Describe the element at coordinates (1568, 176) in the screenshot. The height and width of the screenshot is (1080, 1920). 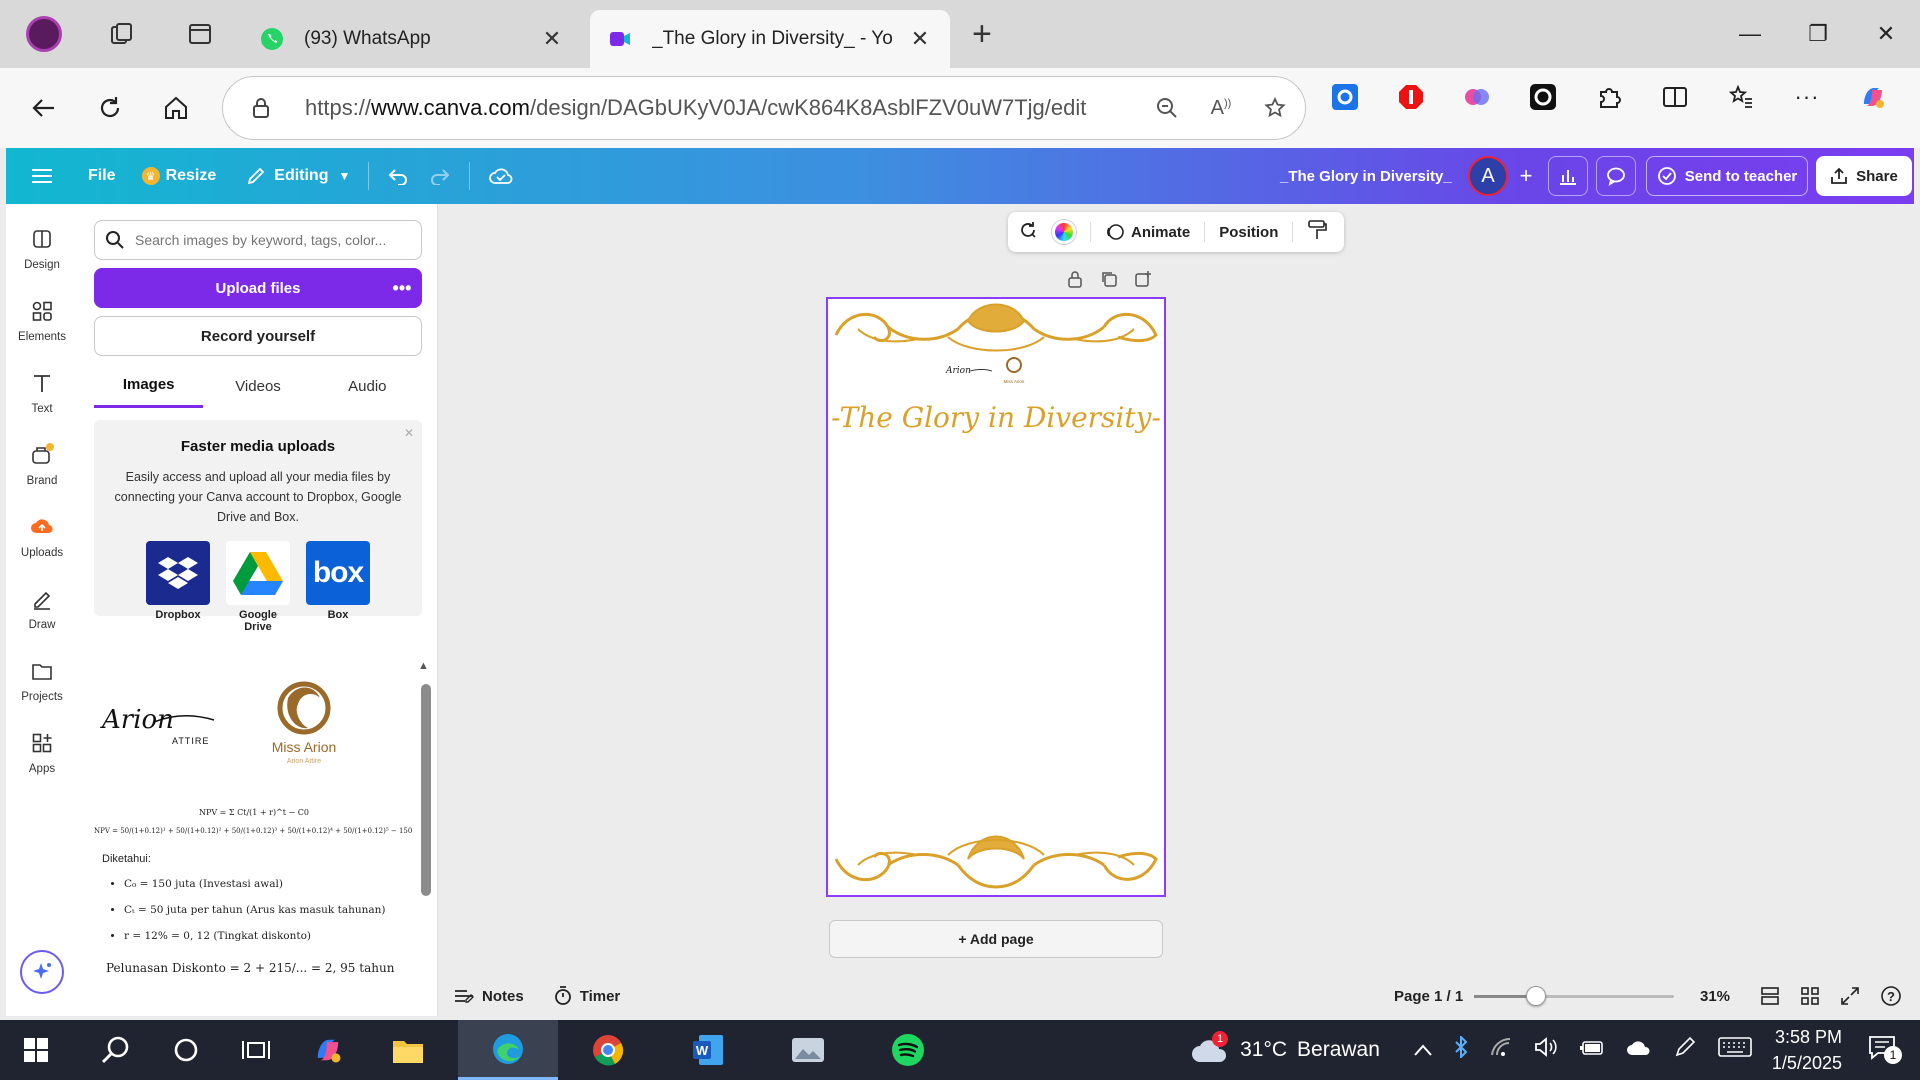
I see `insights-chart-icon` at that location.